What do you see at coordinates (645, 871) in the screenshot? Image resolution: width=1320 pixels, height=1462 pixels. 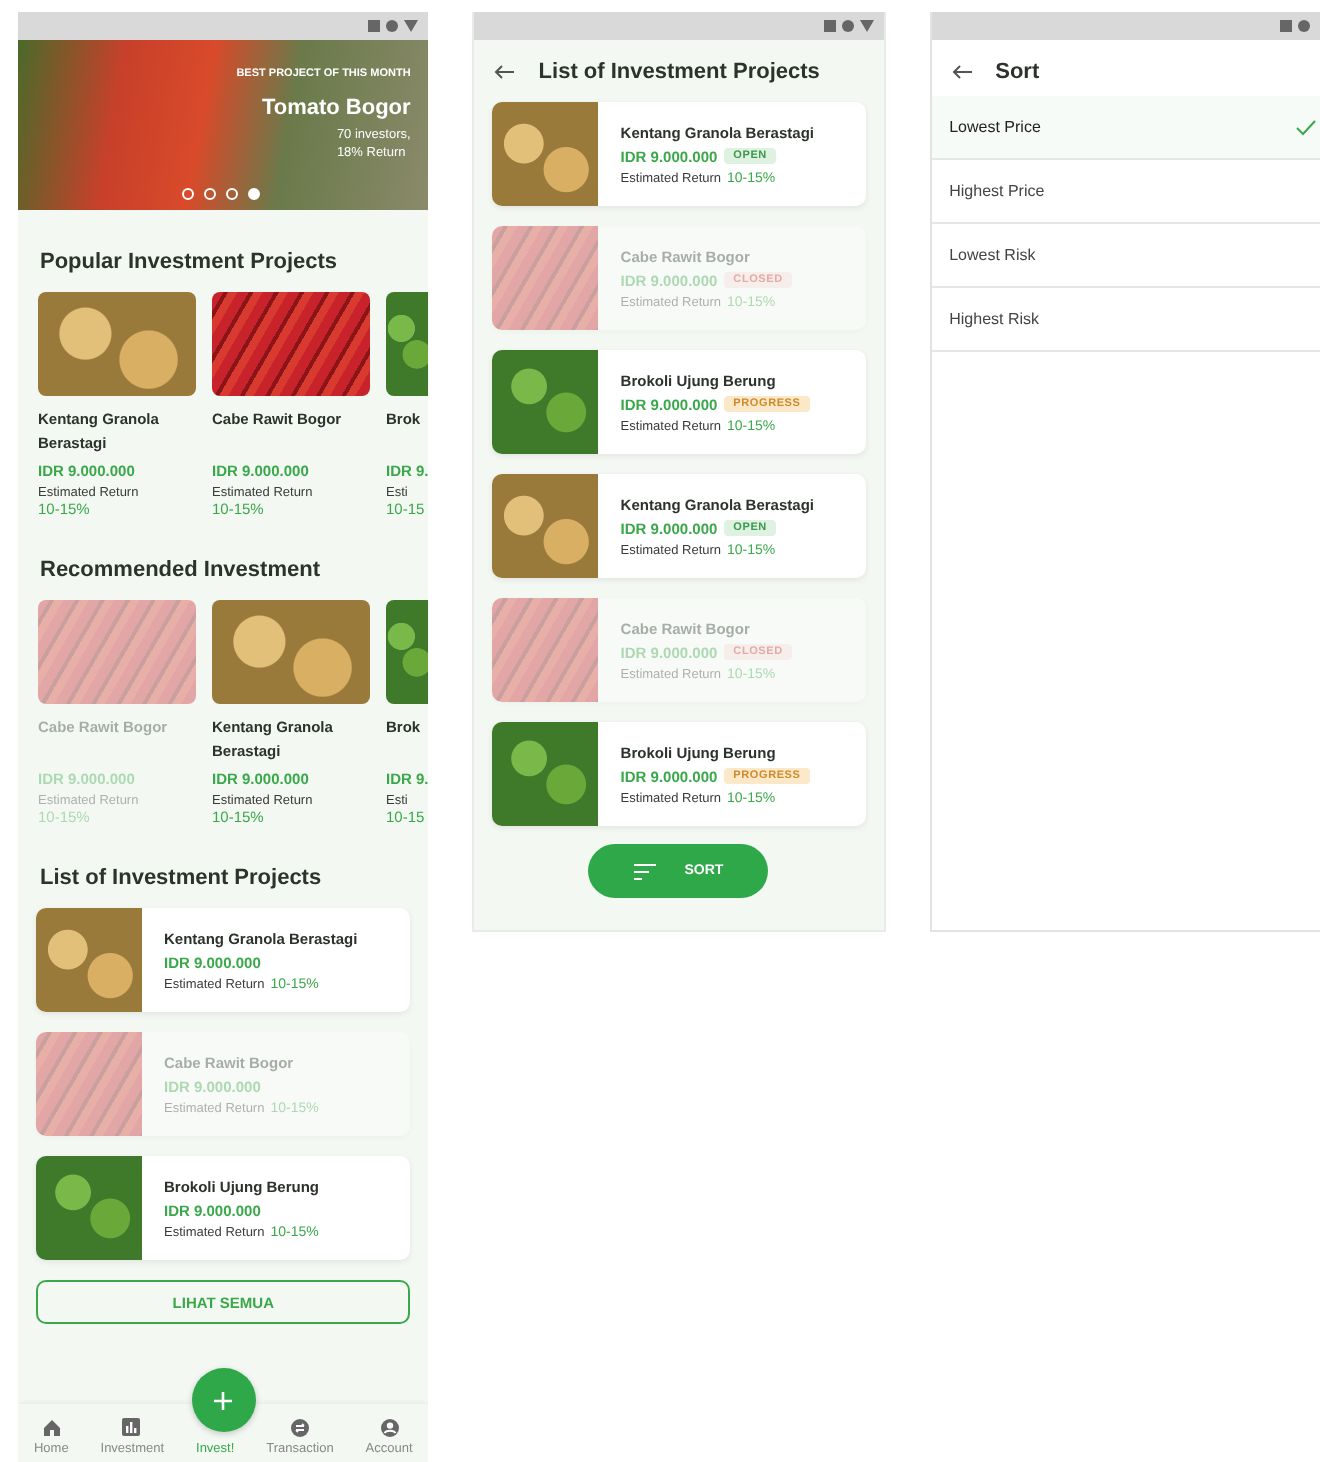 I see `sort-icon` at bounding box center [645, 871].